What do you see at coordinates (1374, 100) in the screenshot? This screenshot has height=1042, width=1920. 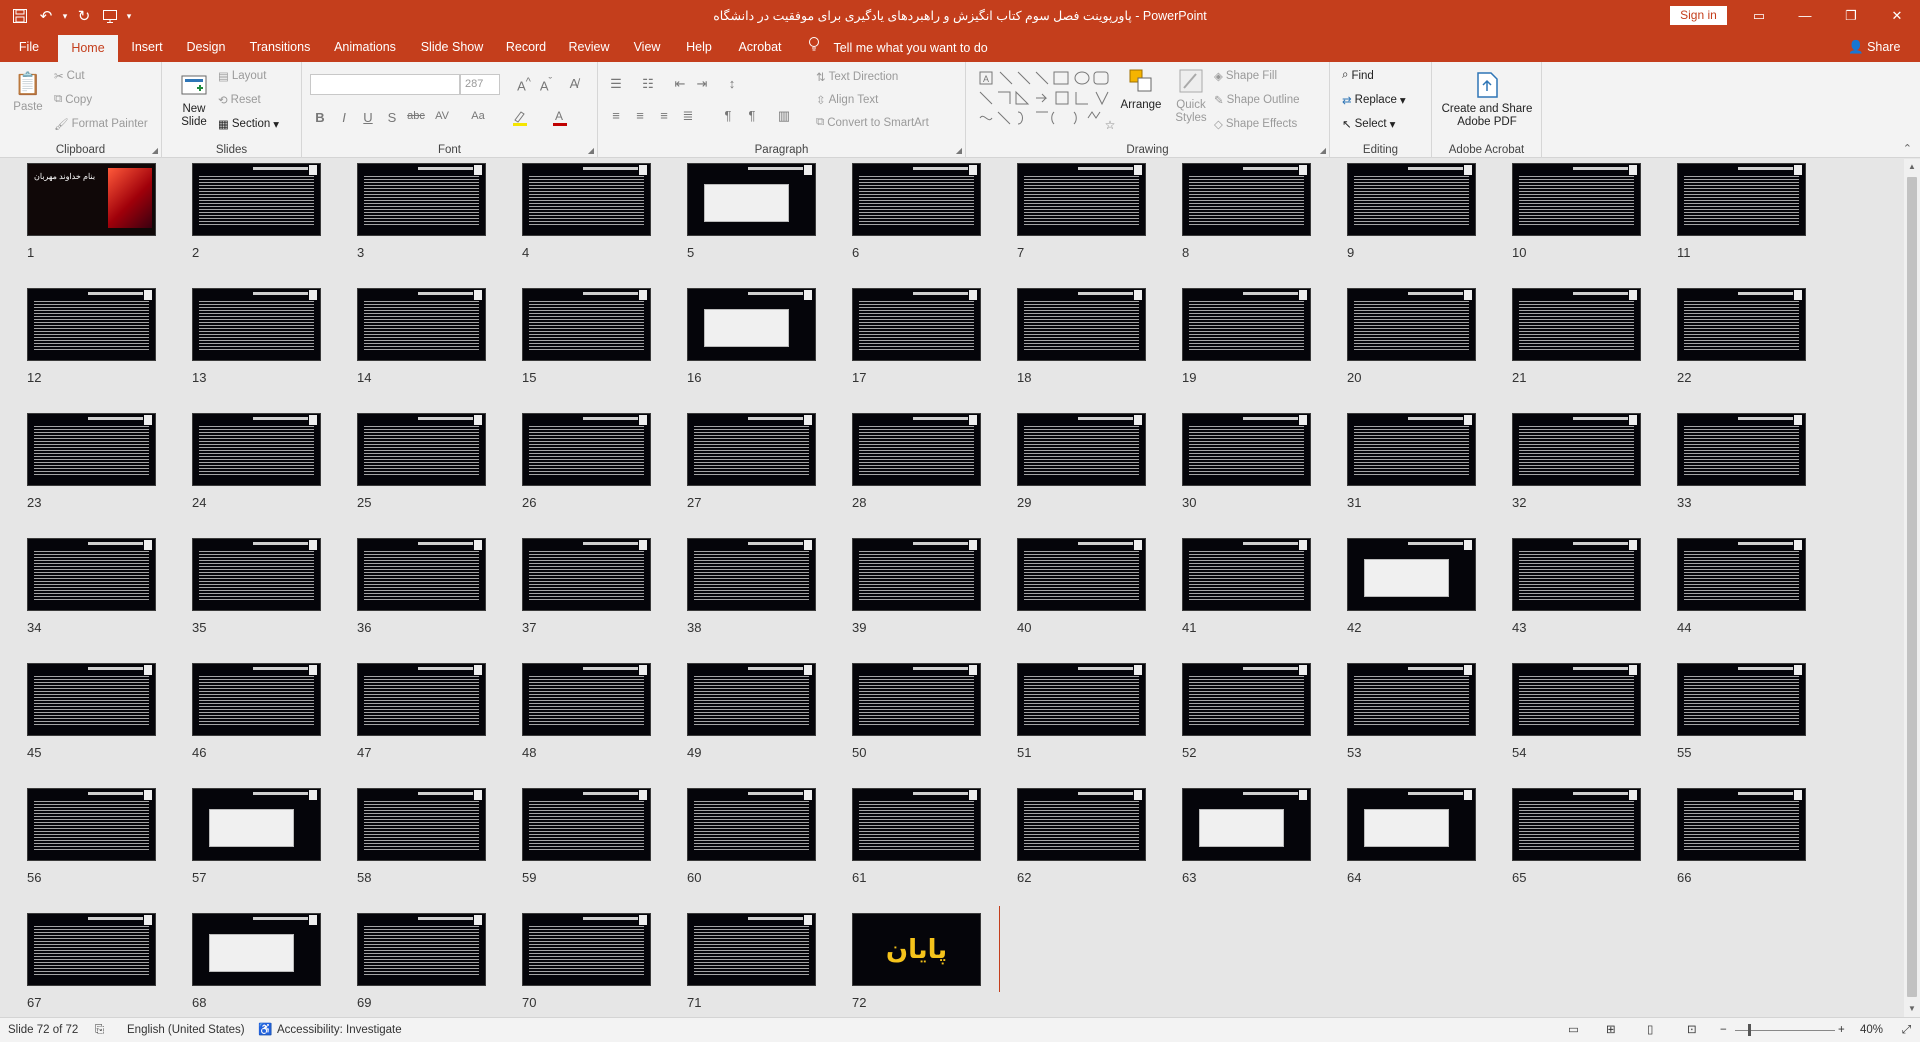 I see `replace-button: ⇄ Replace ▾` at bounding box center [1374, 100].